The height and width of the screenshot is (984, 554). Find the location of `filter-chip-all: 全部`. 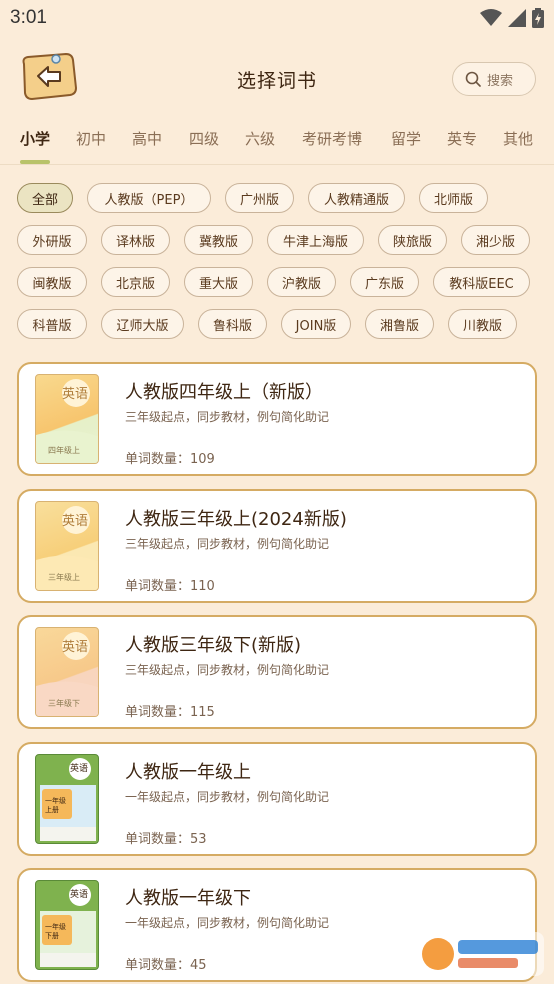

filter-chip-all: 全部 is located at coordinates (45, 198).